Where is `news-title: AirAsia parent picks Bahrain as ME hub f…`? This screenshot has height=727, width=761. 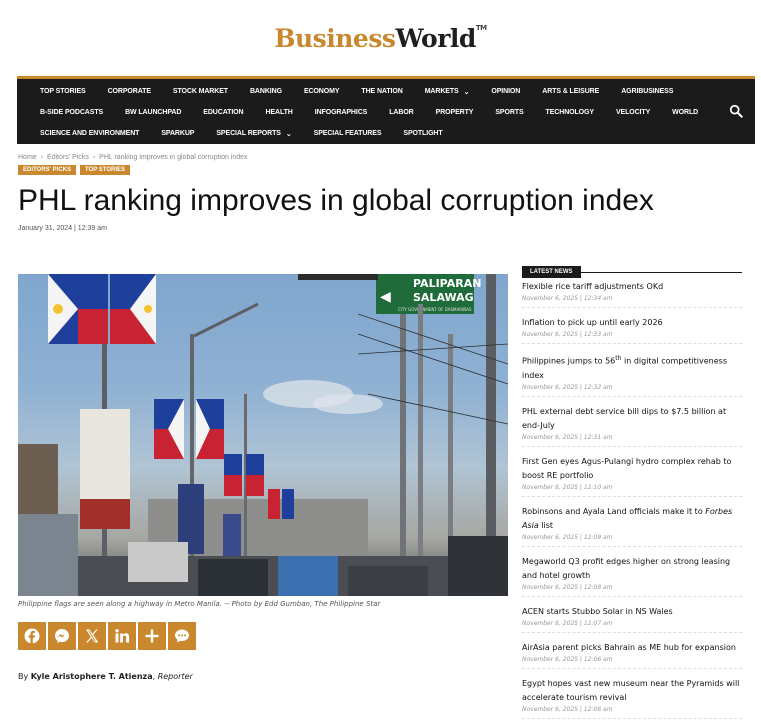
news-title: AirAsia parent picks Bahrain as ME hub f… is located at coordinates (632, 648).